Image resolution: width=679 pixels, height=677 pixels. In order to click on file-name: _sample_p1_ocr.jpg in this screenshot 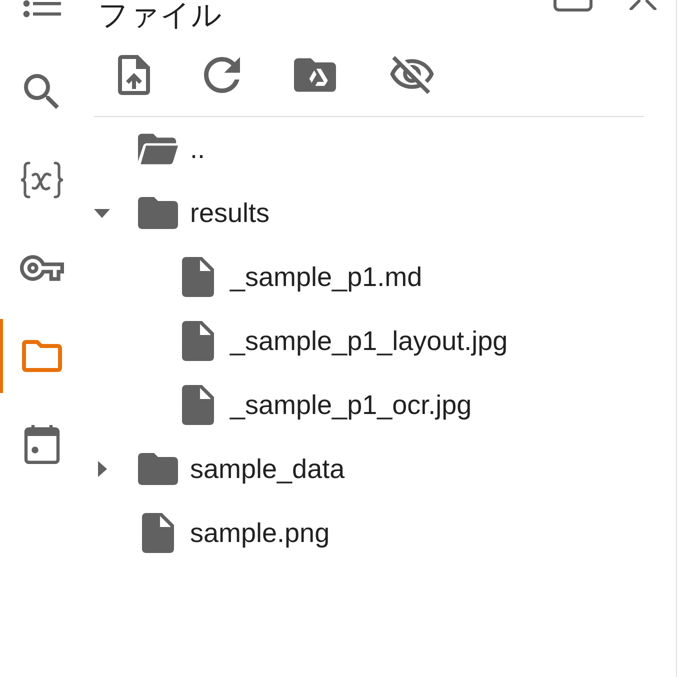, I will do `click(351, 405)`.